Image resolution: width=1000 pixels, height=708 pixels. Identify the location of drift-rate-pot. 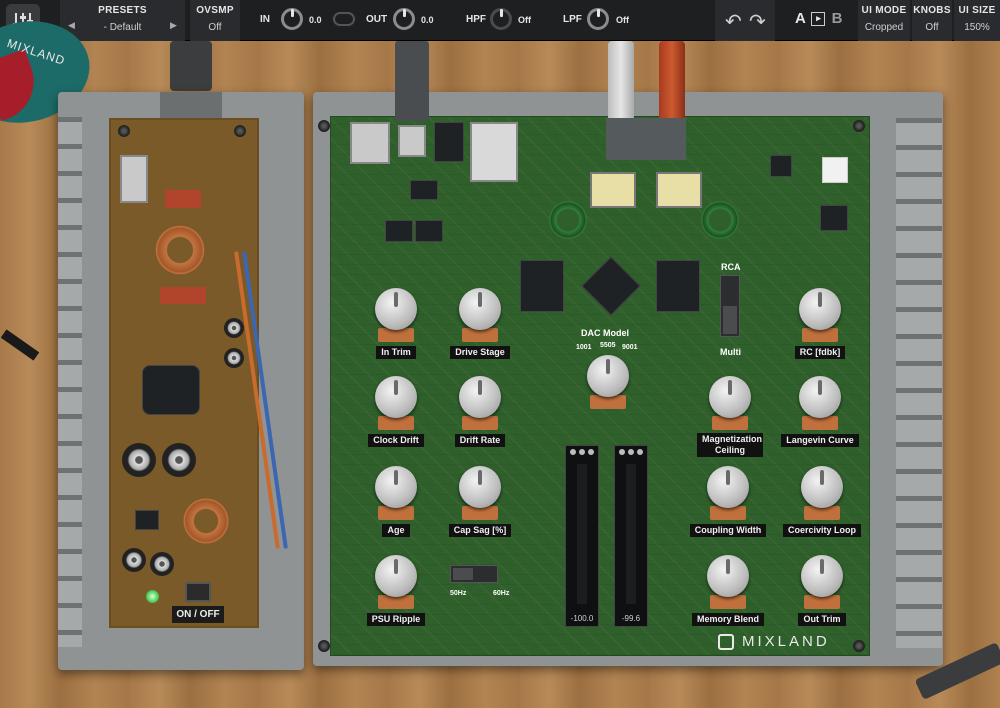
(480, 397).